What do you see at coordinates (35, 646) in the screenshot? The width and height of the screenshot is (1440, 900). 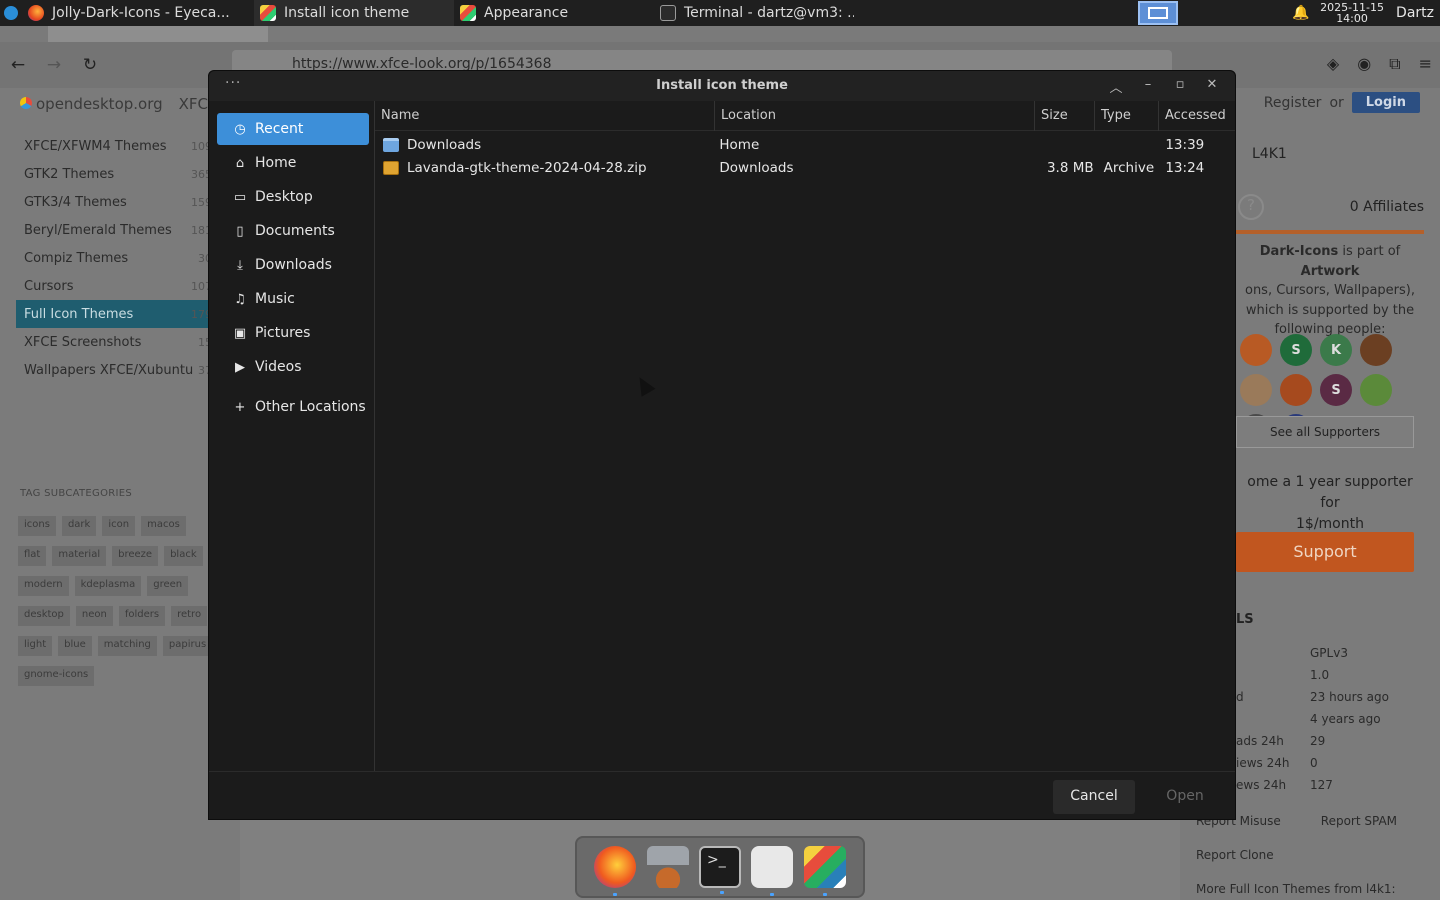 I see `tag-chip: light` at bounding box center [35, 646].